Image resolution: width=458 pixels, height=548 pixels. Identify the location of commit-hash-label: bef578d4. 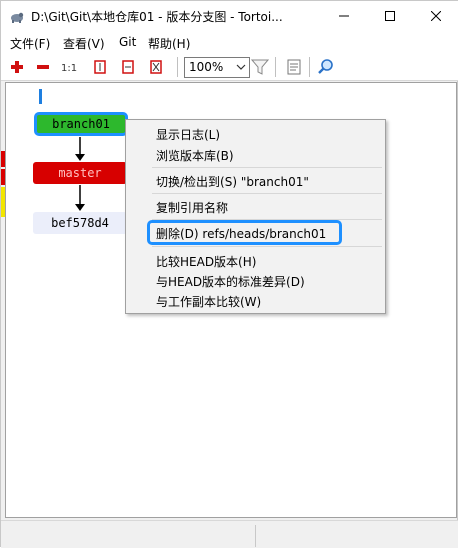
(80, 223).